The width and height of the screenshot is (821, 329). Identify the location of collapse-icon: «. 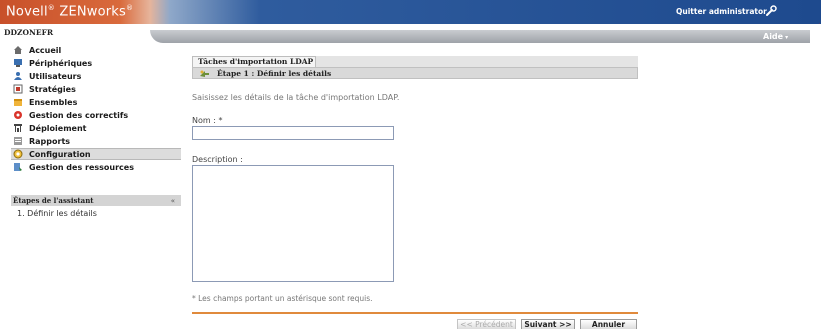
(173, 201).